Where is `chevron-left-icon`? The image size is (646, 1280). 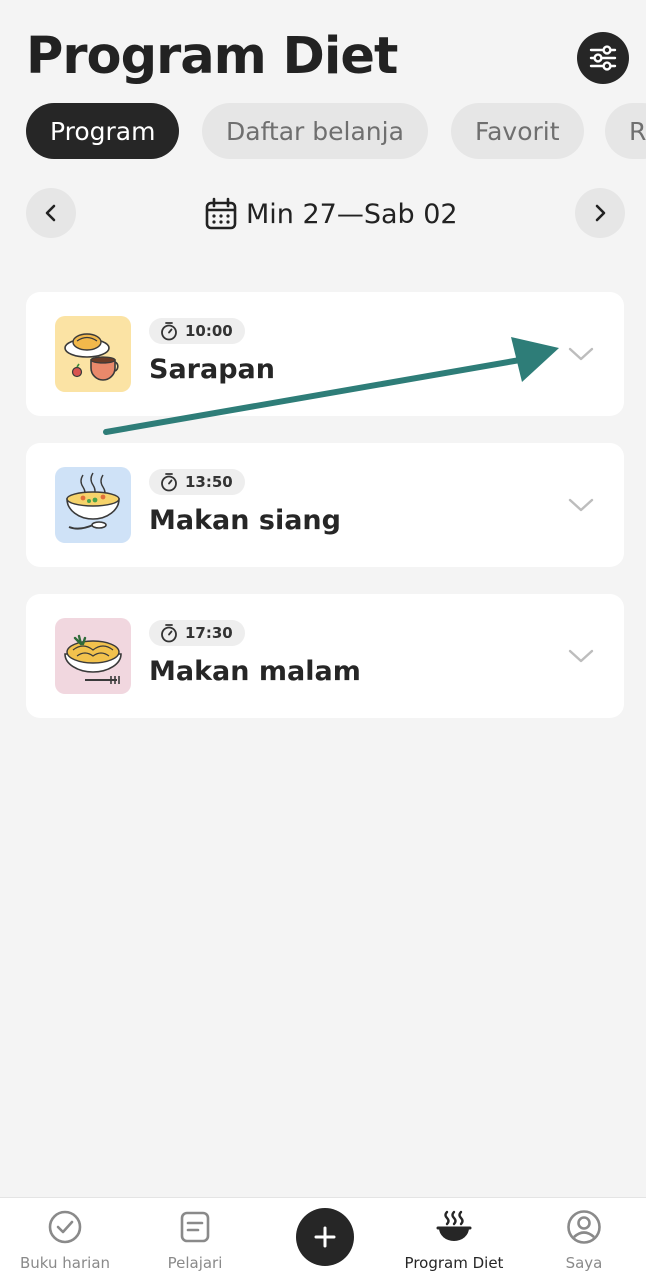 chevron-left-icon is located at coordinates (50, 213).